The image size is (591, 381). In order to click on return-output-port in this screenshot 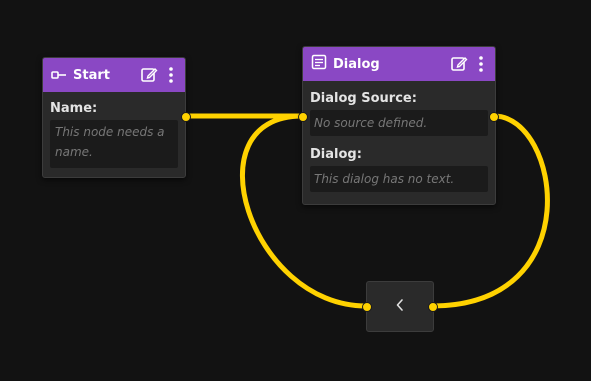, I will do `click(433, 307)`.